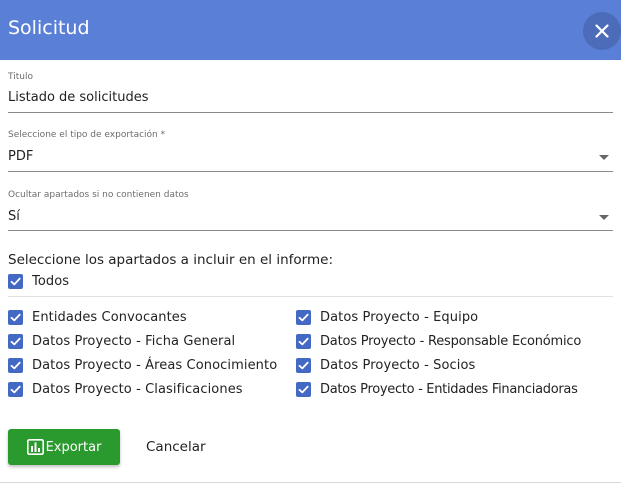 This screenshot has width=621, height=484. I want to click on tipo-exportacion-label: Seleccione el tipo de exportación *, so click(87, 135).